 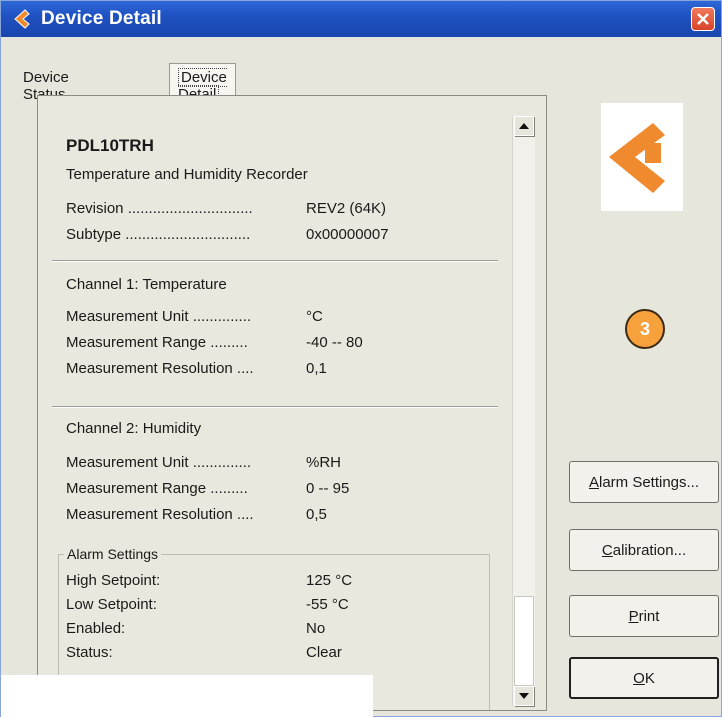 I want to click on scroll-thumb, so click(x=524, y=641).